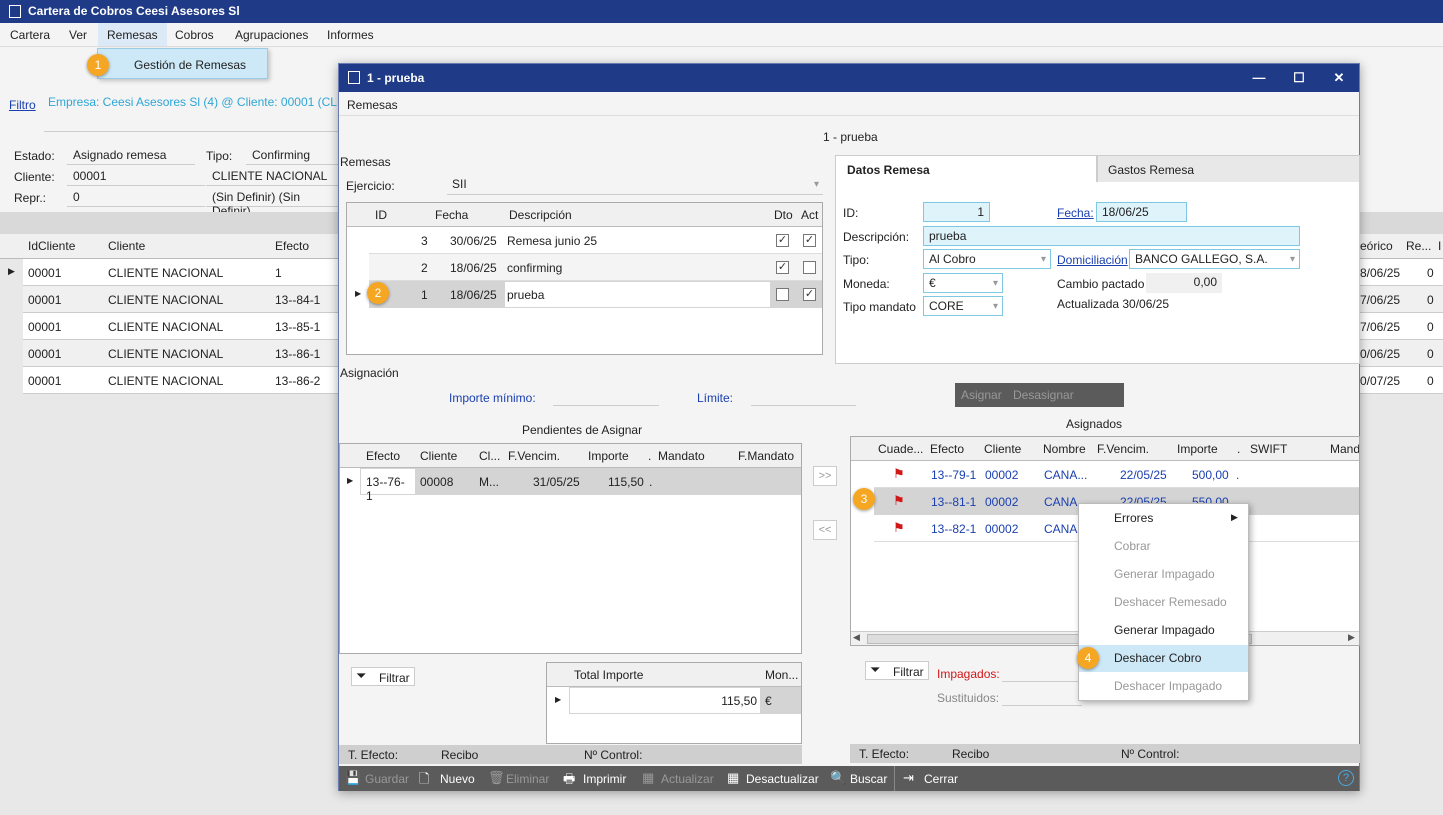  I want to click on dto-checkbox, so click(782, 294).